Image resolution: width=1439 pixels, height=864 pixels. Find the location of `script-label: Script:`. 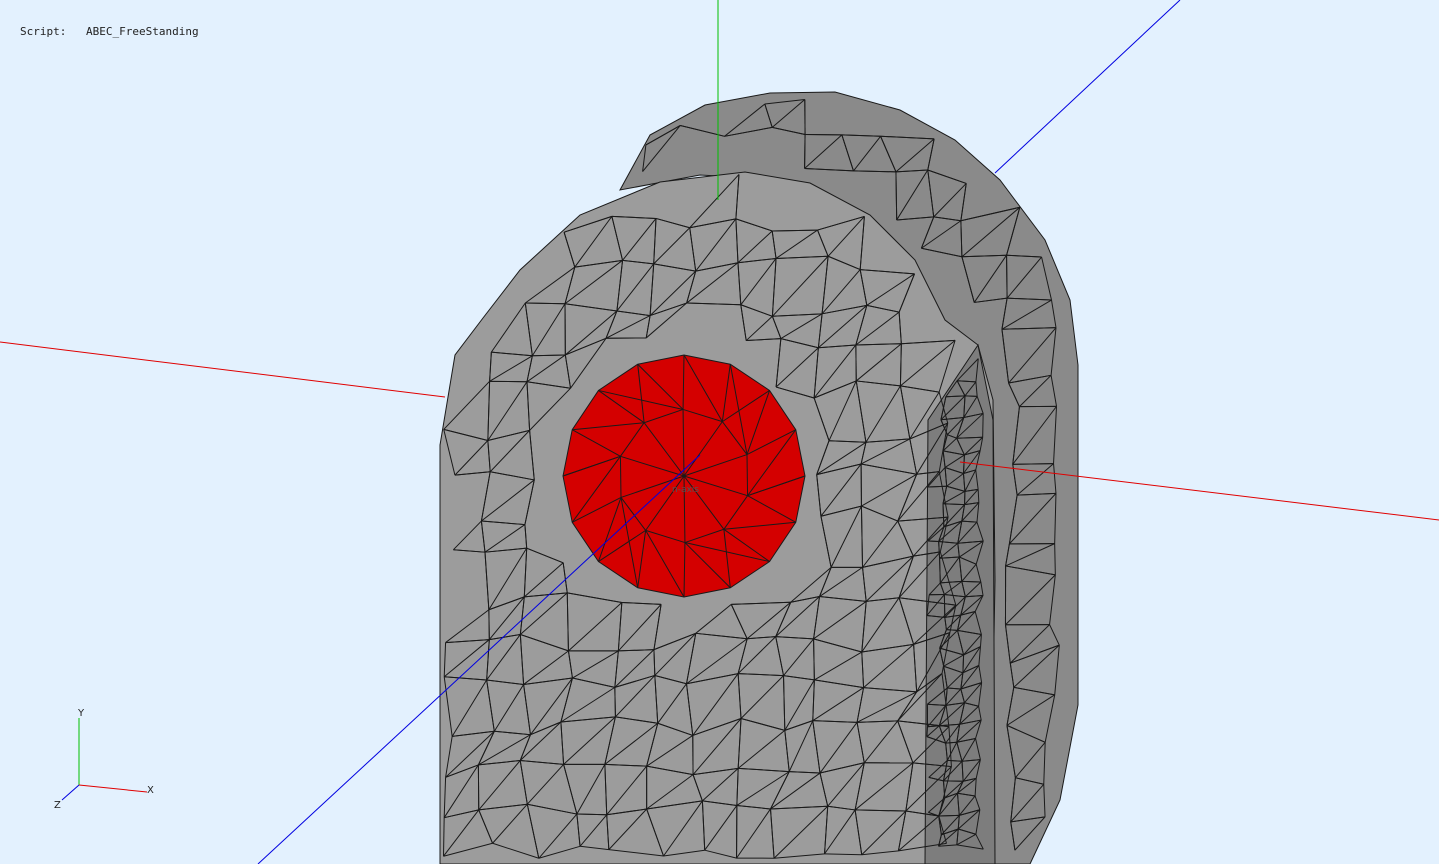

script-label: Script: is located at coordinates (43, 31).